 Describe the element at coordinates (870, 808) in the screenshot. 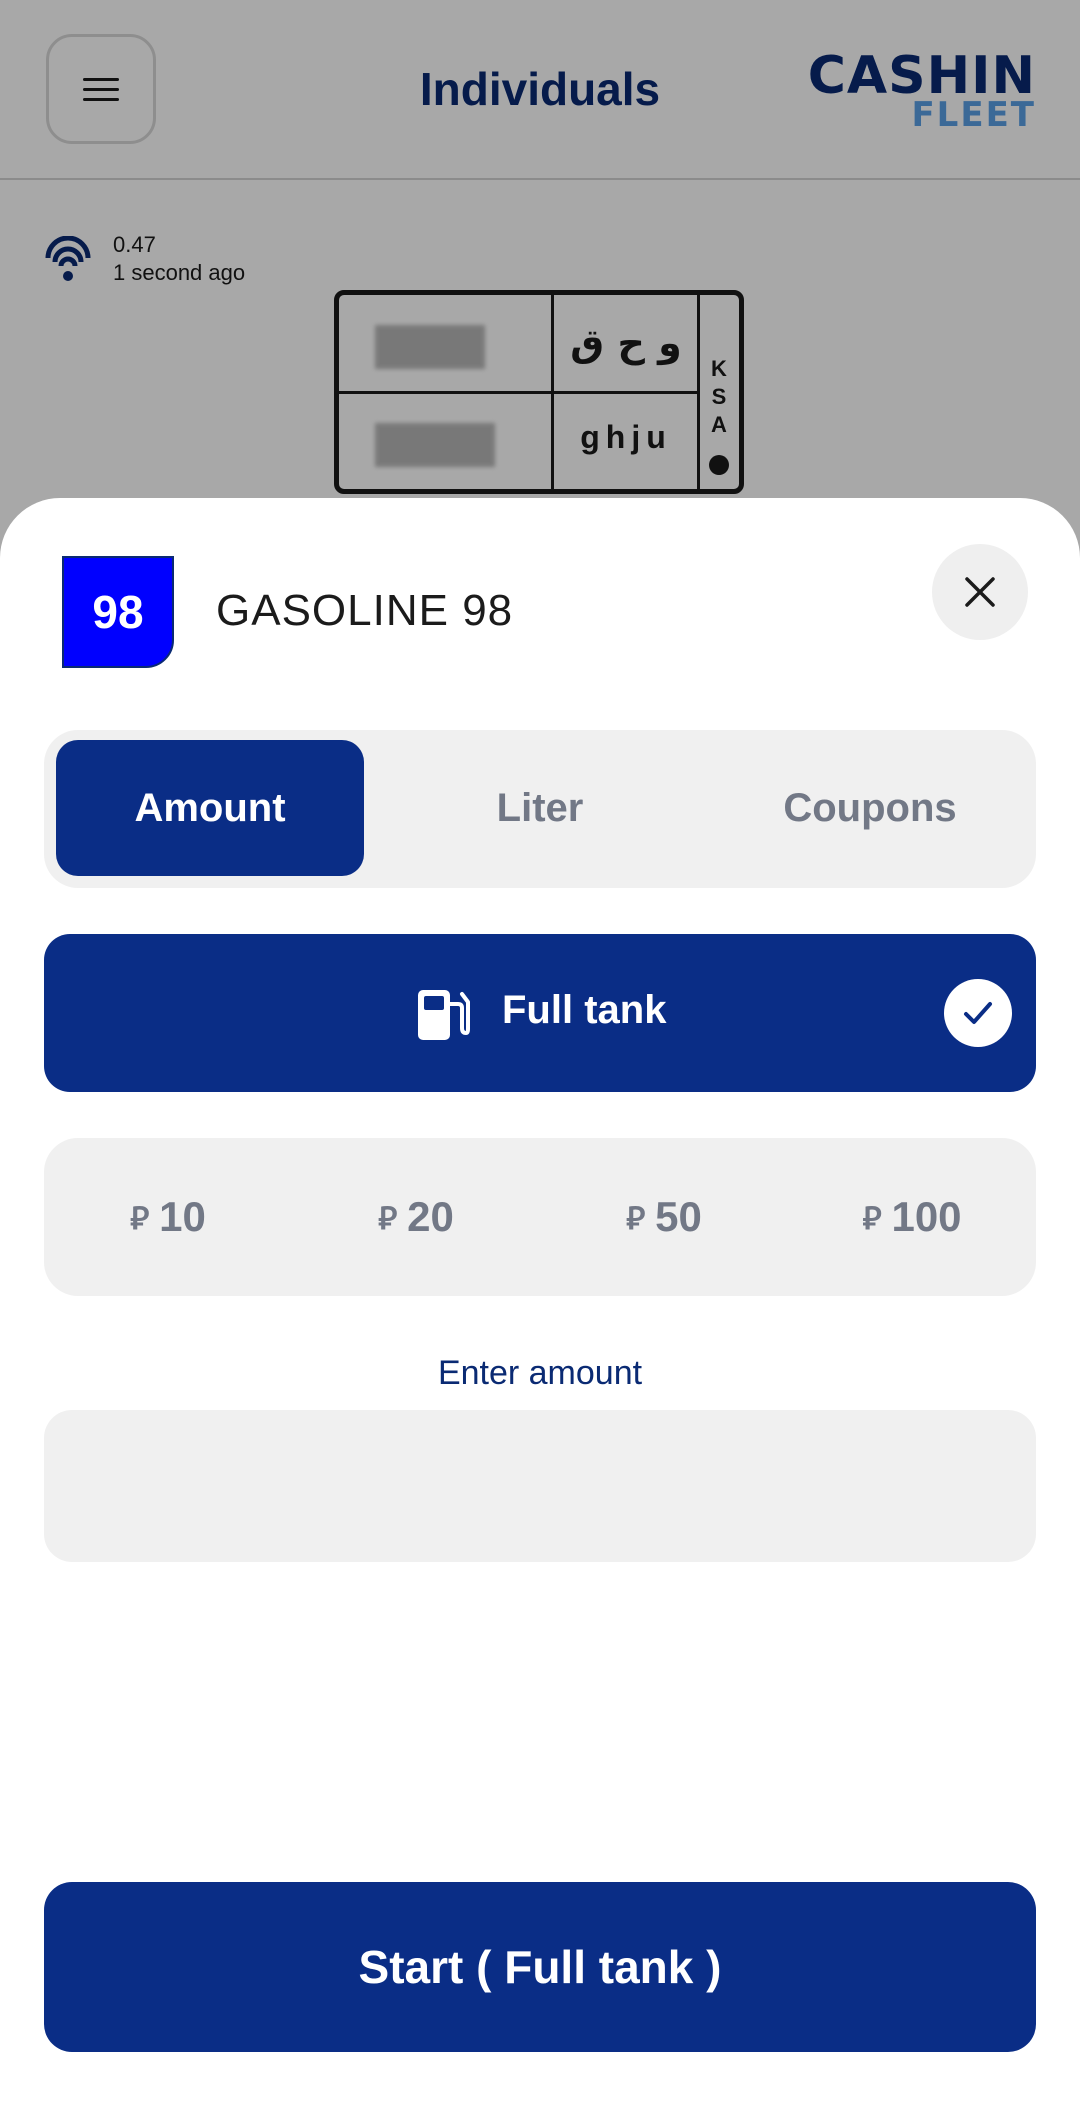

I see `tab-coupons: Coupons` at that location.